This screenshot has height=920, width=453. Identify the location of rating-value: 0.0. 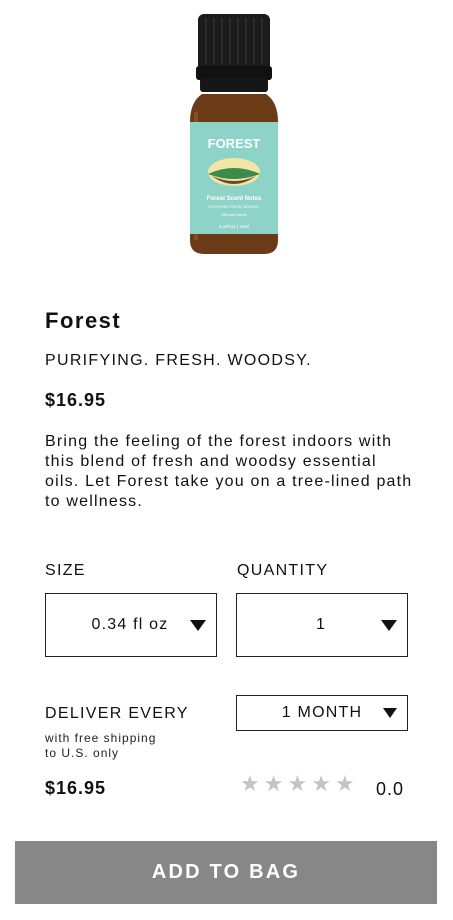
(390, 789).